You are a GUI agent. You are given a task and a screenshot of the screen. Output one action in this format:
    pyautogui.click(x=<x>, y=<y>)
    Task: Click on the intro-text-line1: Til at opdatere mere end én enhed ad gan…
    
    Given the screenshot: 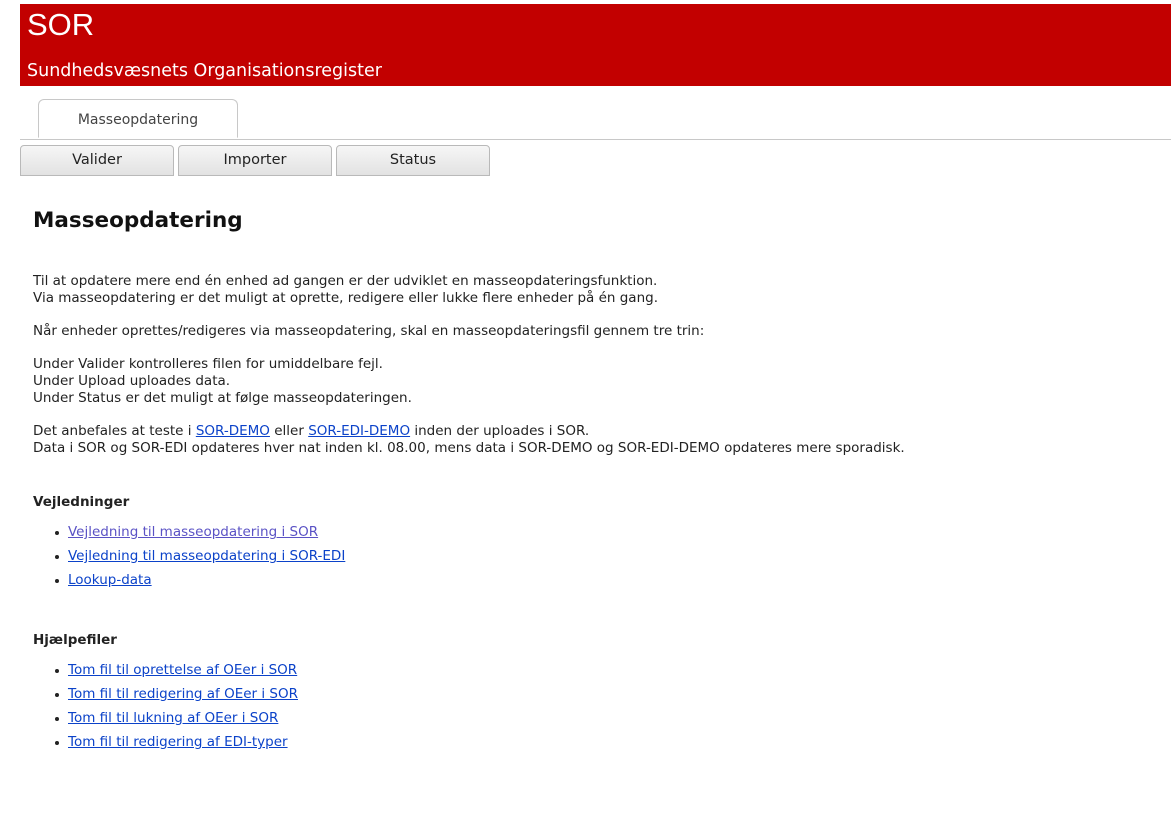 What is the action you would take?
    pyautogui.click(x=345, y=281)
    